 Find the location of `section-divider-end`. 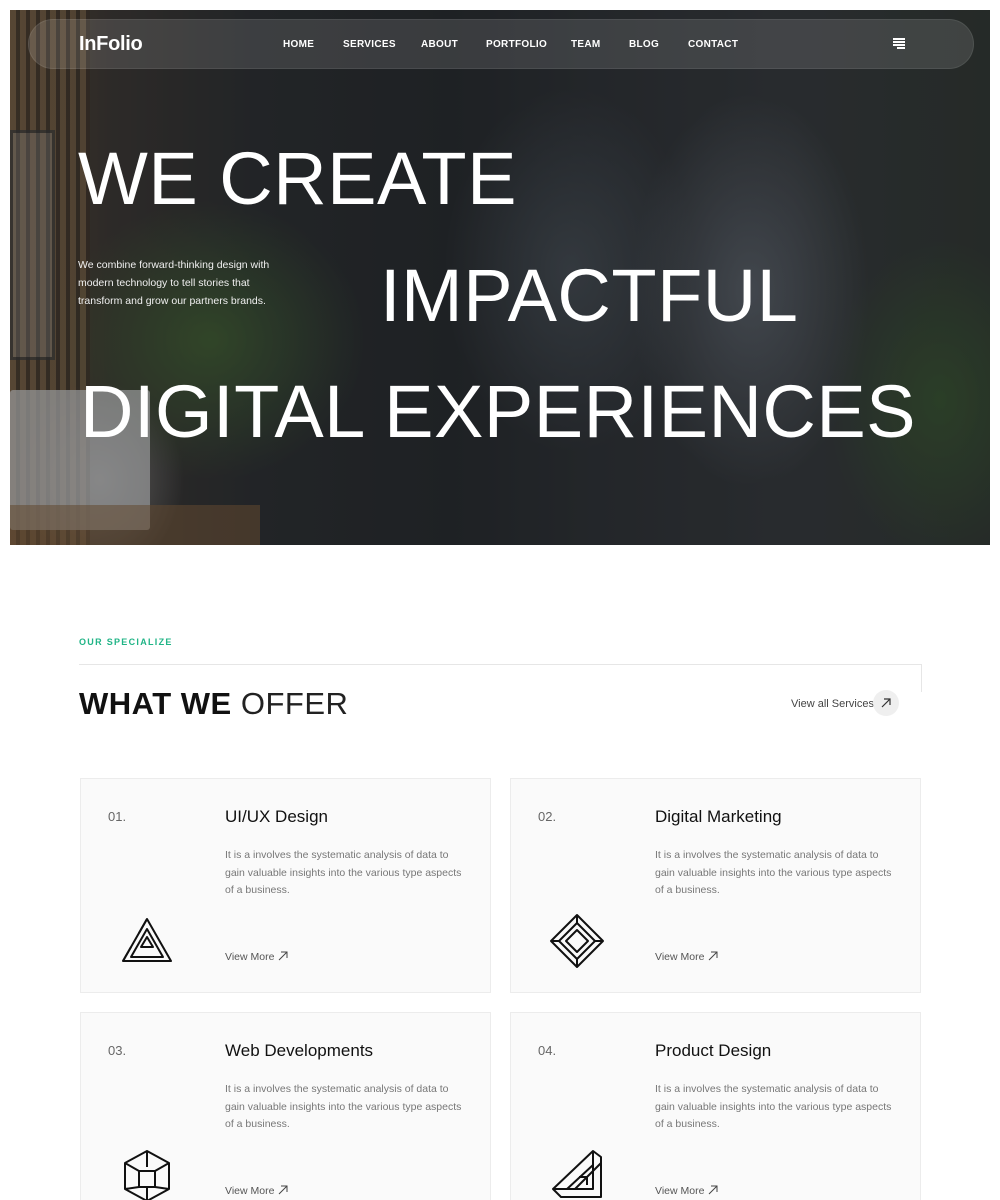

section-divider-end is located at coordinates (921, 678).